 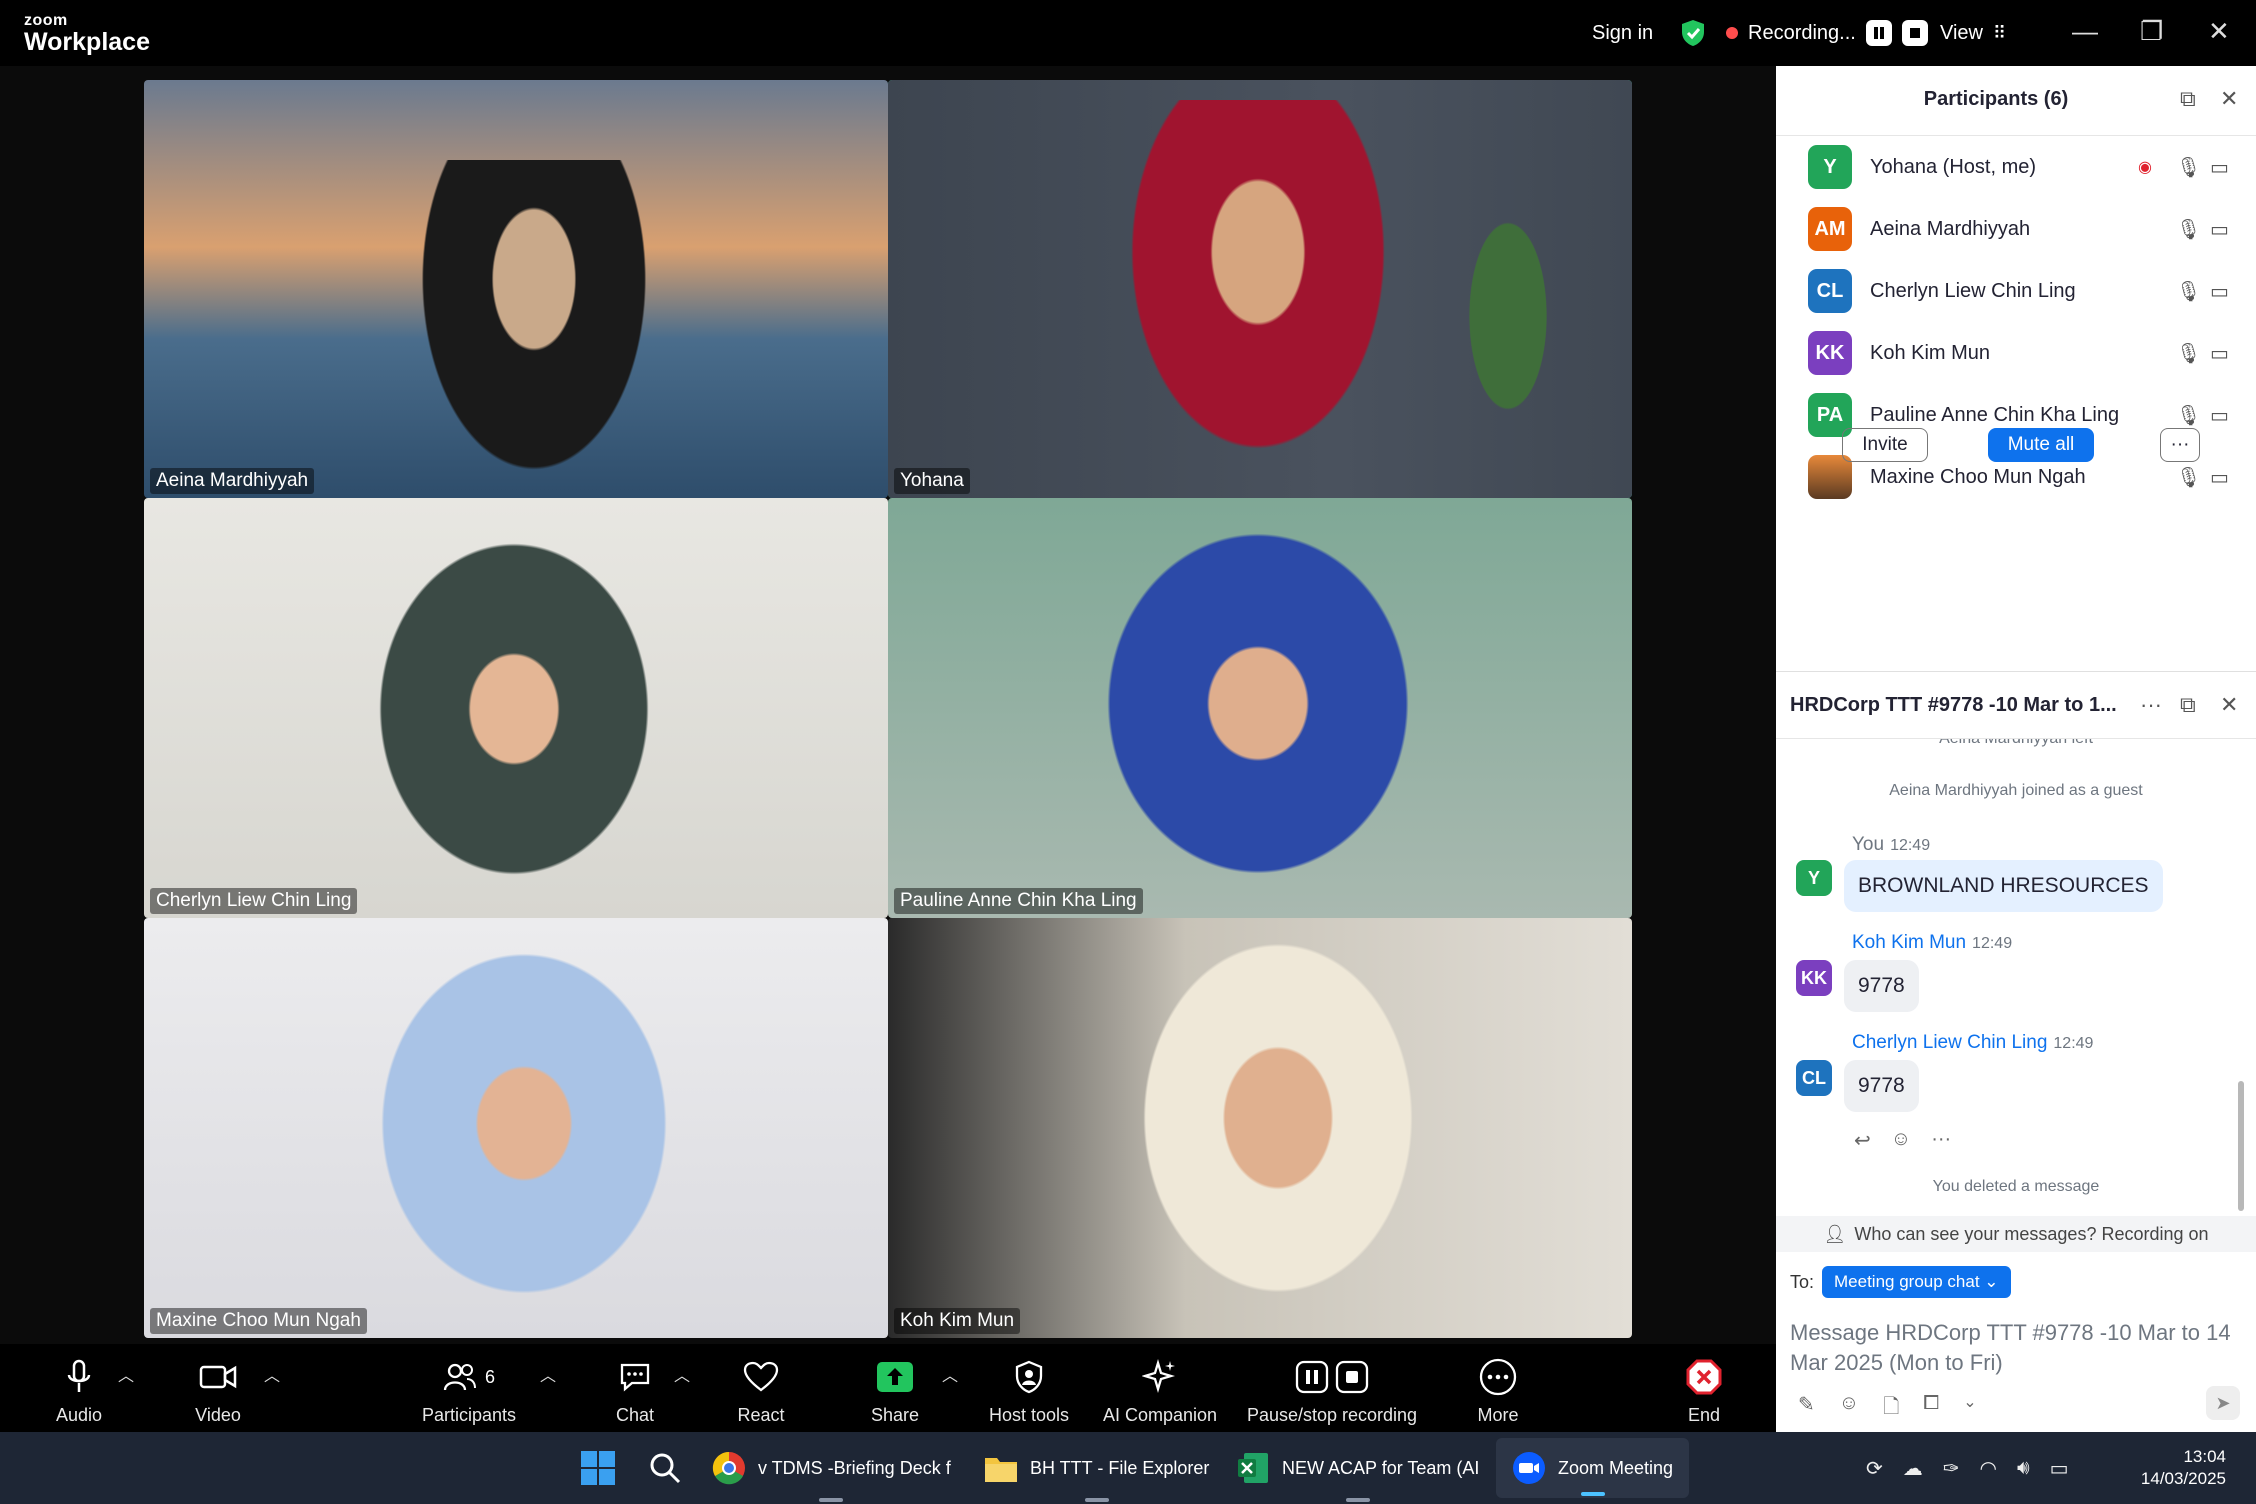 What do you see at coordinates (831, 1468) in the screenshot?
I see `taskbar-app-chrome: v TDMS -Briefing Deck f` at bounding box center [831, 1468].